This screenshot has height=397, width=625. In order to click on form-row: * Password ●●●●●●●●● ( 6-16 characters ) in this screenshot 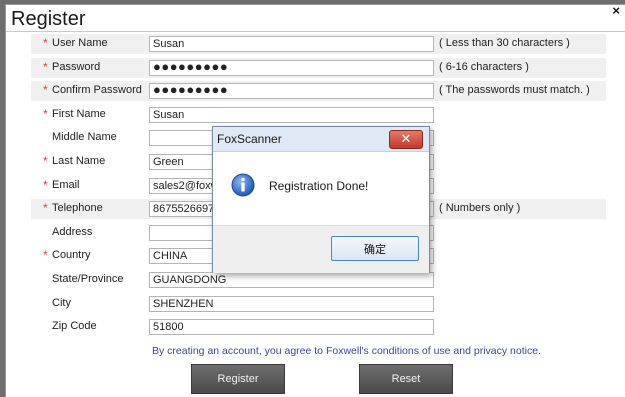, I will do `click(315, 68)`.